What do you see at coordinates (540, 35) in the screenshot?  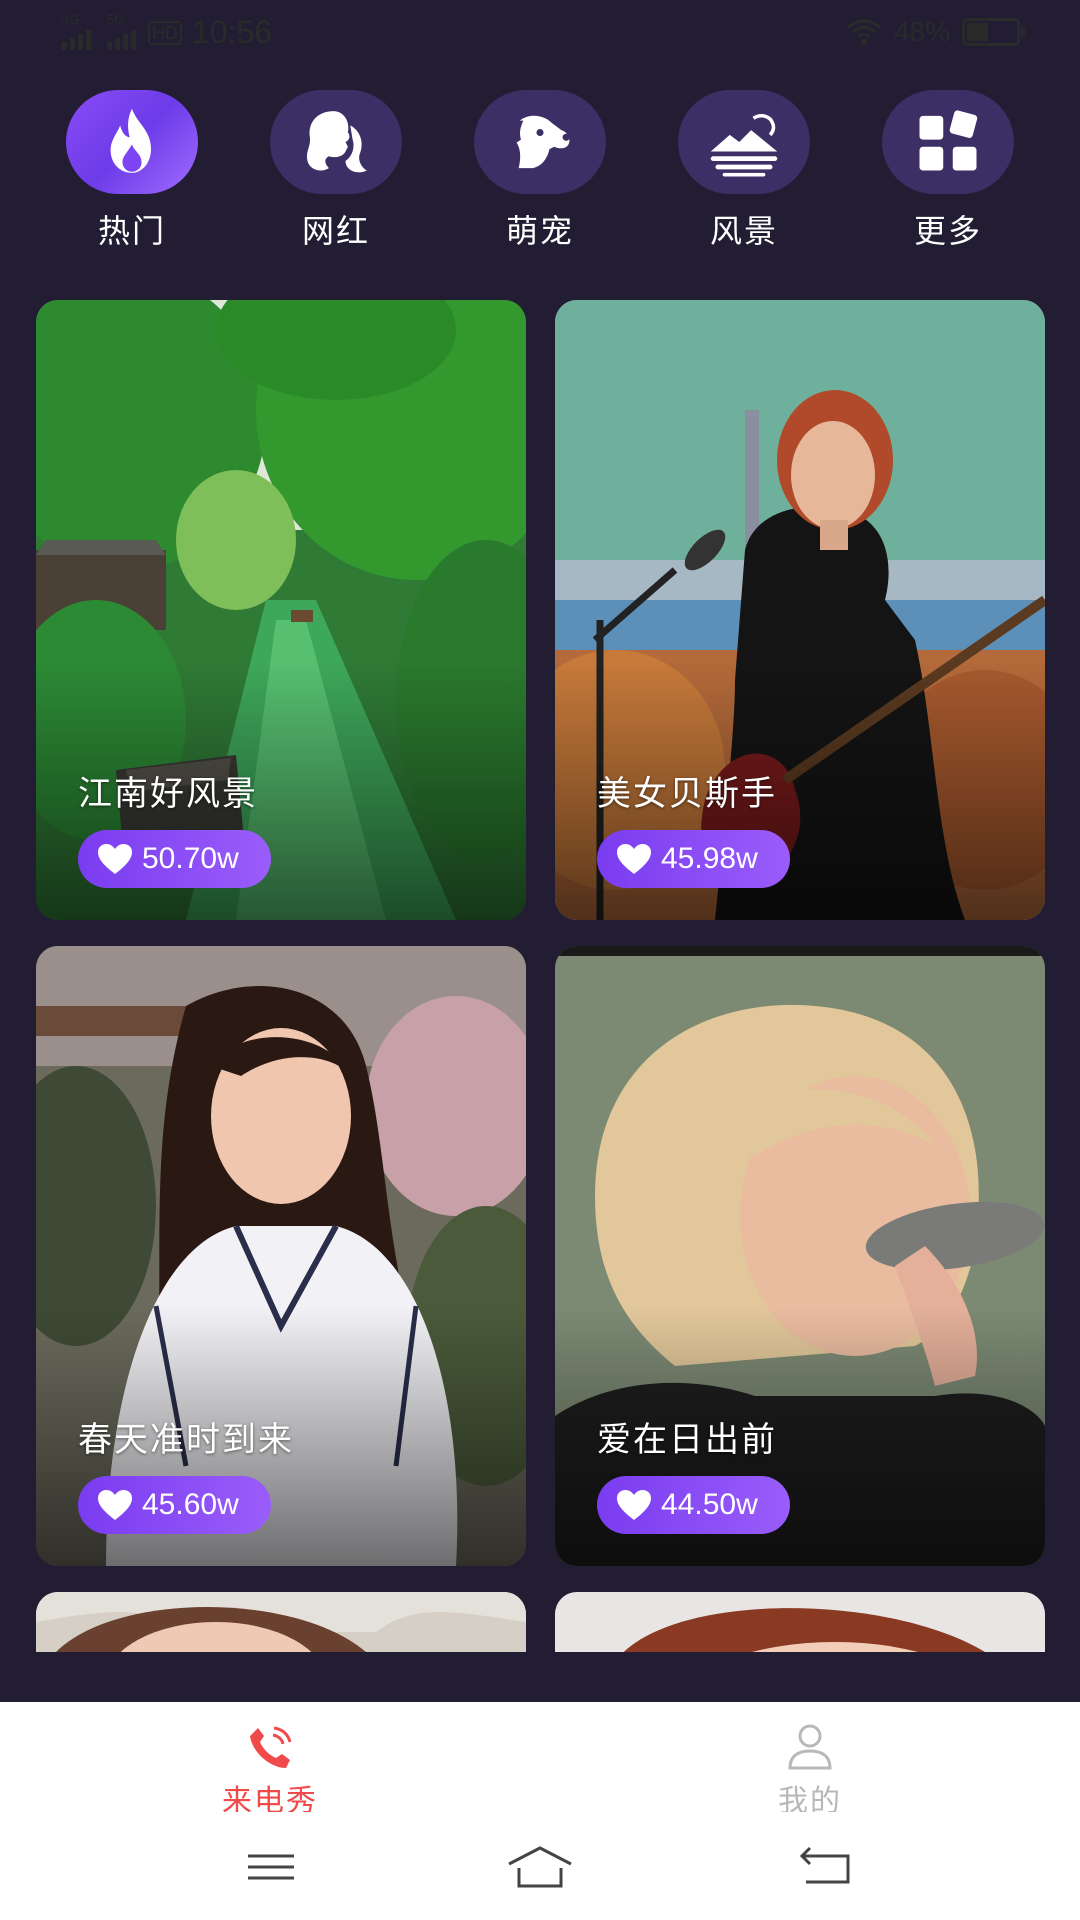 I see `status-bar: 4G 5G HD 10:56 48%` at bounding box center [540, 35].